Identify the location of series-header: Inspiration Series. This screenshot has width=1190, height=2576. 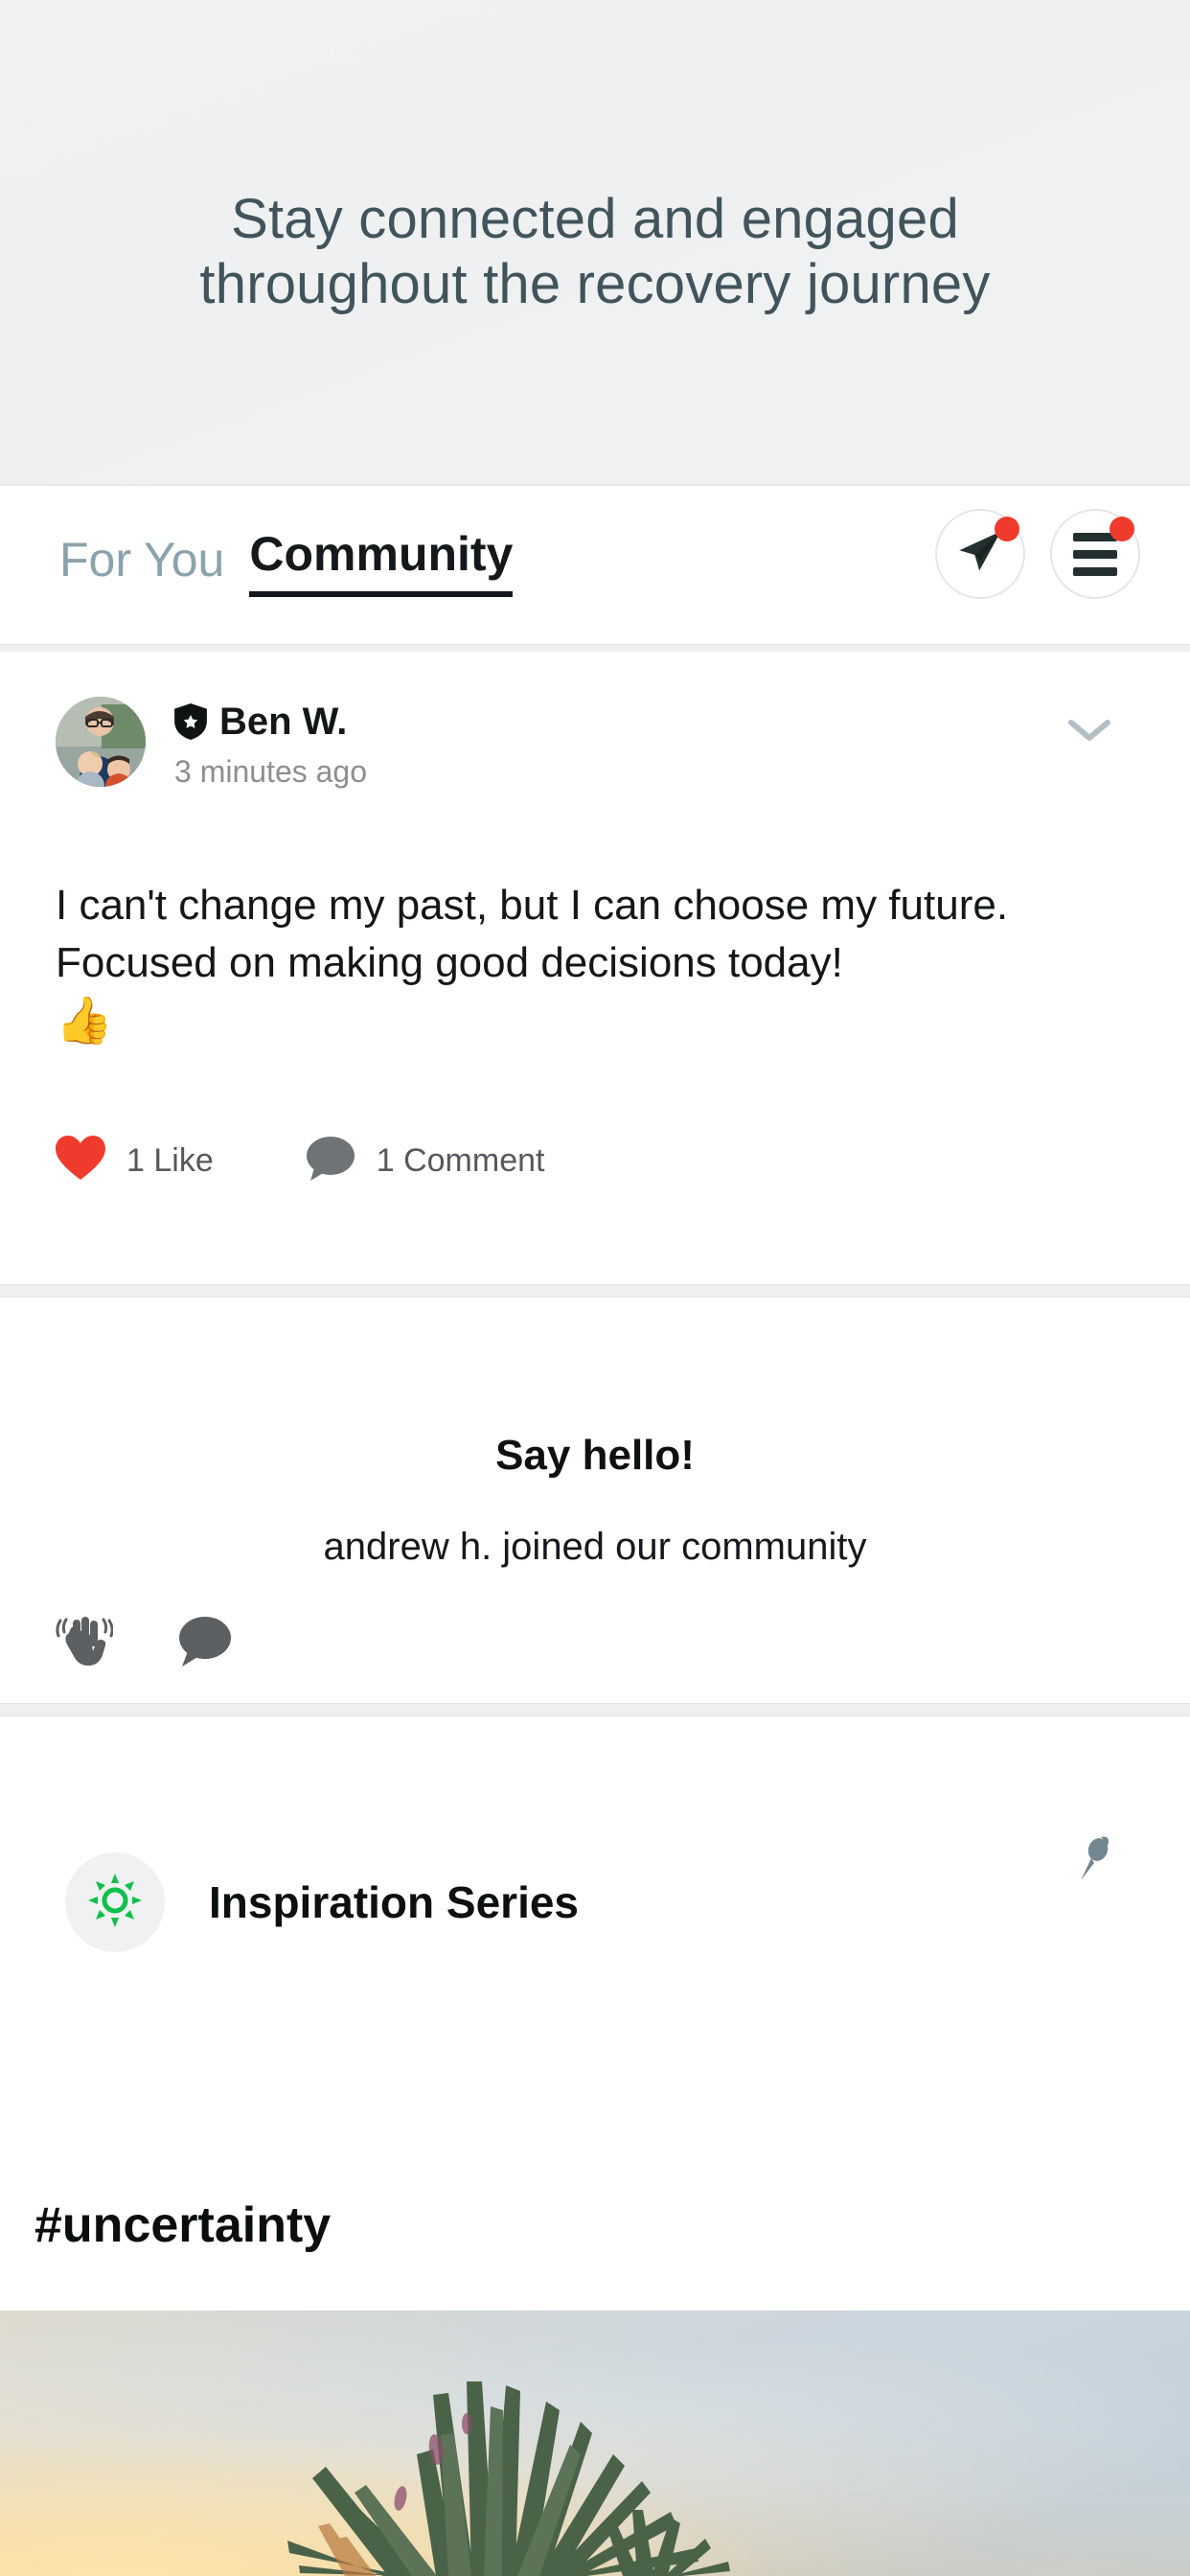
(322, 1902).